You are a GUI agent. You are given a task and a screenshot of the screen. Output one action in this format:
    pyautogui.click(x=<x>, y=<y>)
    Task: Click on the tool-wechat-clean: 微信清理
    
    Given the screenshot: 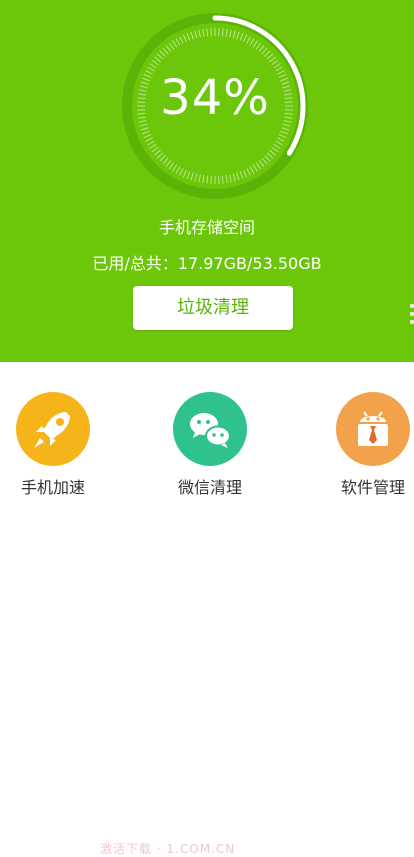 What is the action you would take?
    pyautogui.click(x=210, y=445)
    